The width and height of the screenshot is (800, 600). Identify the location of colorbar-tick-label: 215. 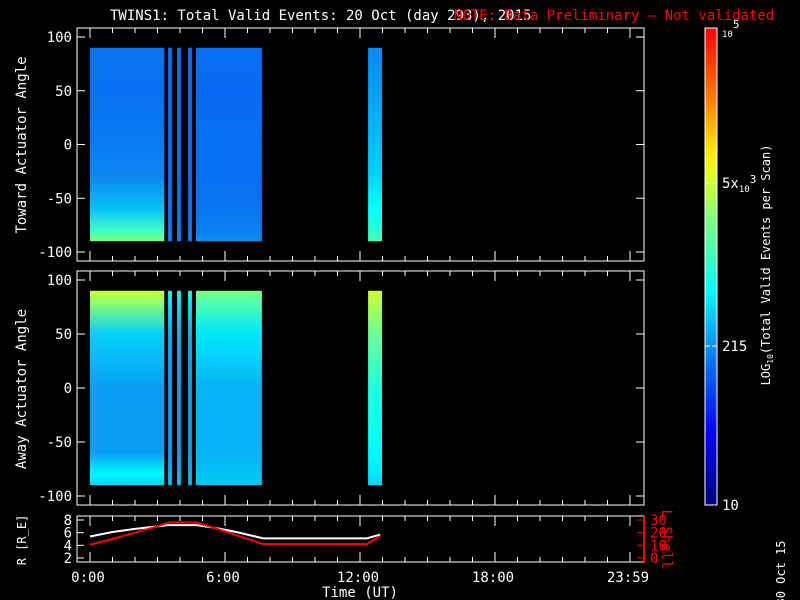
(734, 347).